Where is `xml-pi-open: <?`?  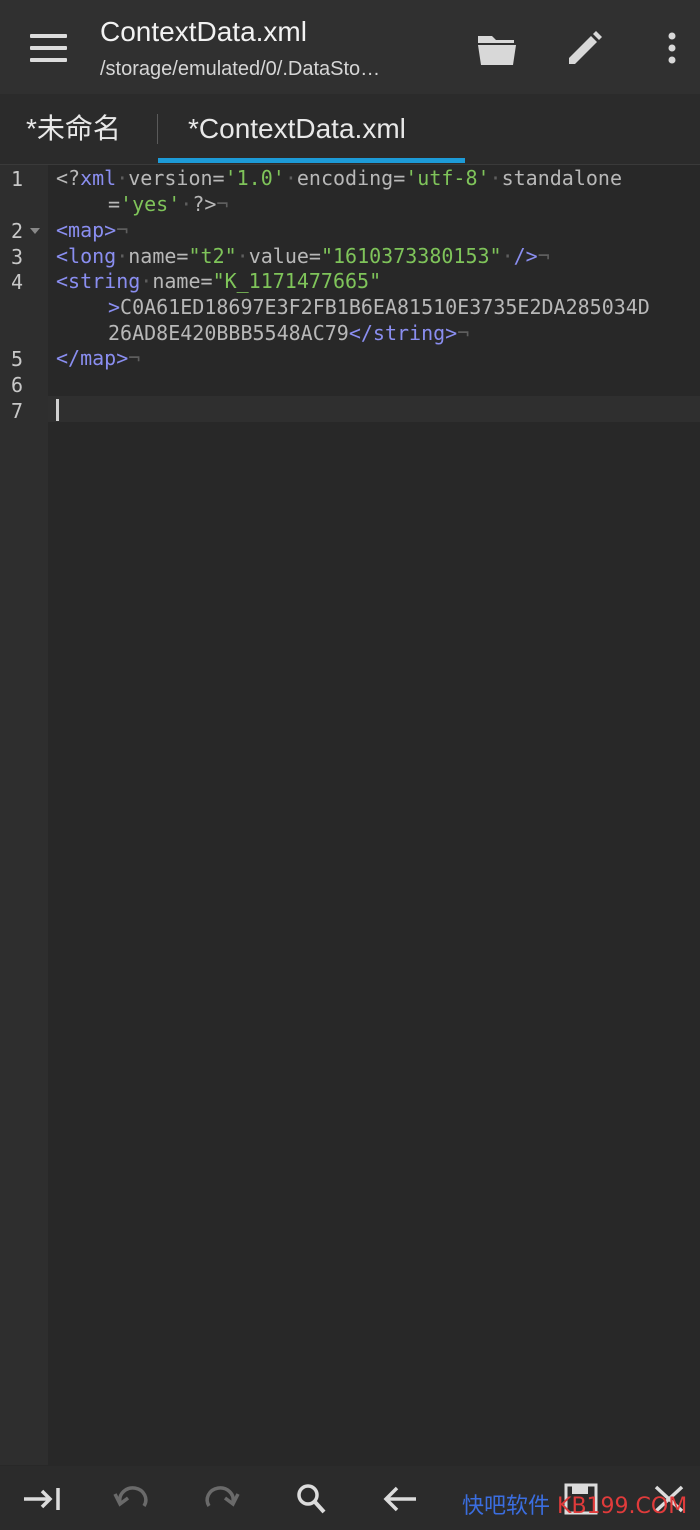 xml-pi-open: <? is located at coordinates (68, 178).